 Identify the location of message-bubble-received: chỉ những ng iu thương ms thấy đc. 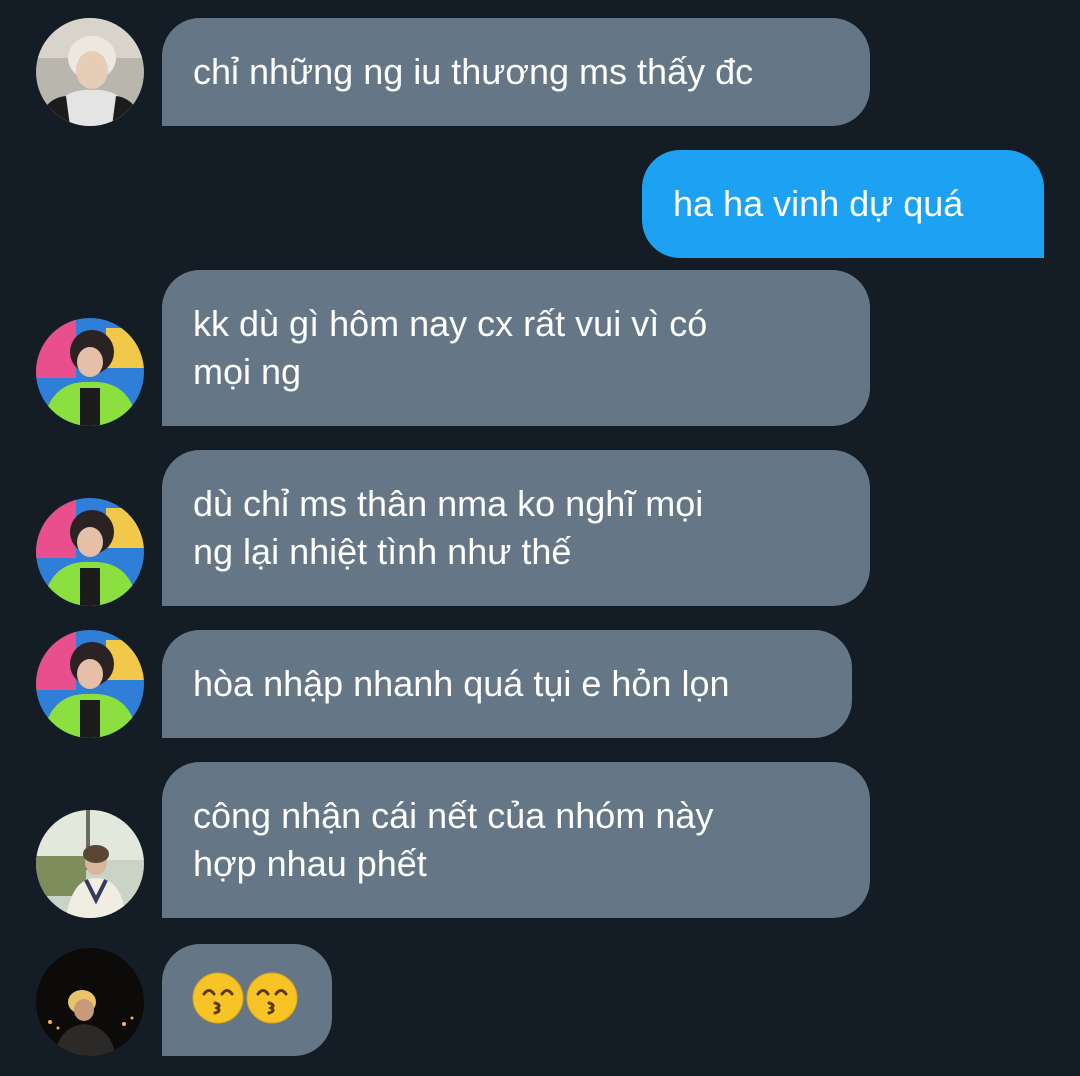
(516, 72).